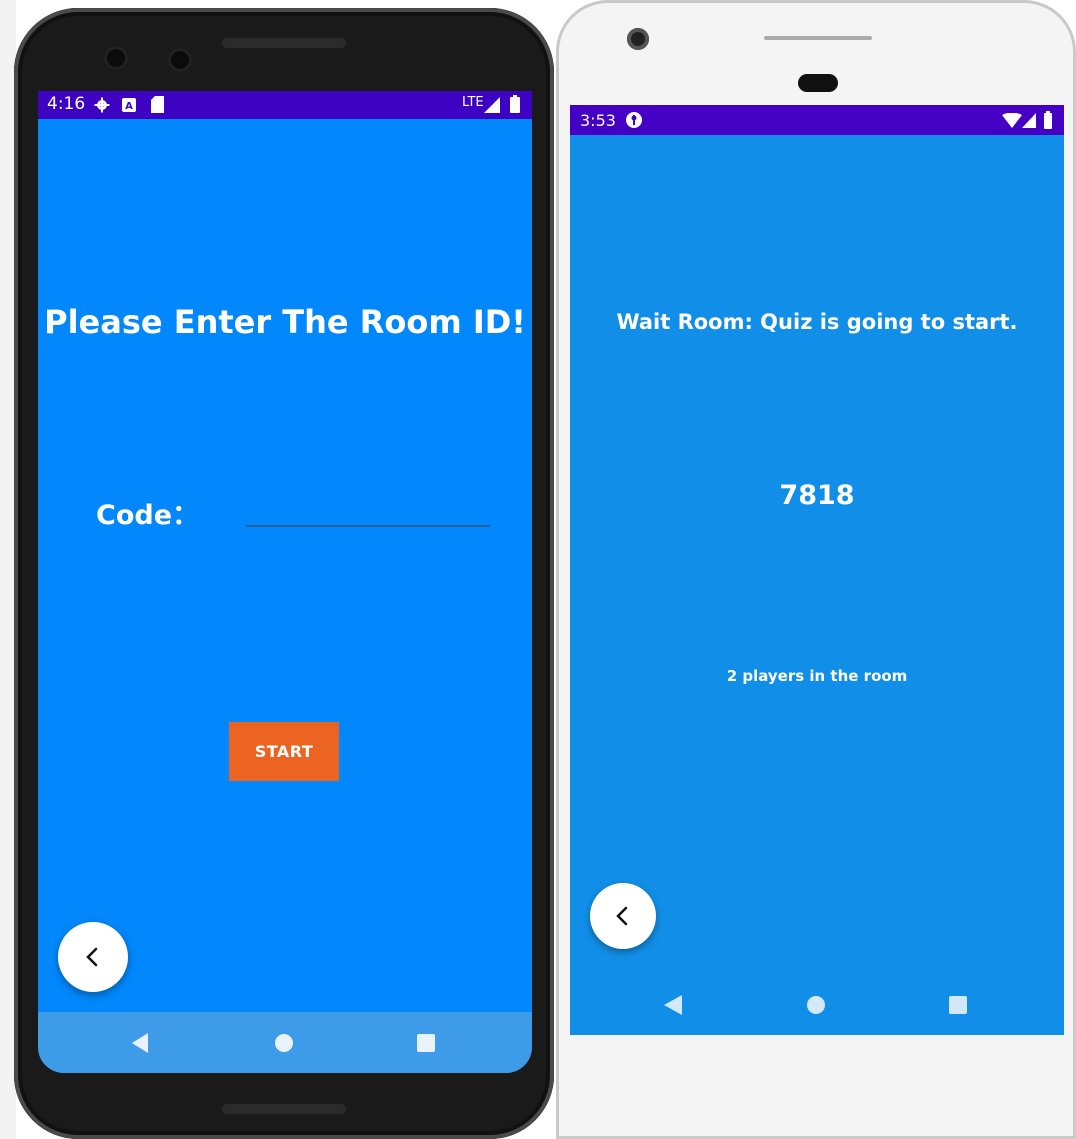  What do you see at coordinates (180, 60) in the screenshot?
I see `sensor-icon` at bounding box center [180, 60].